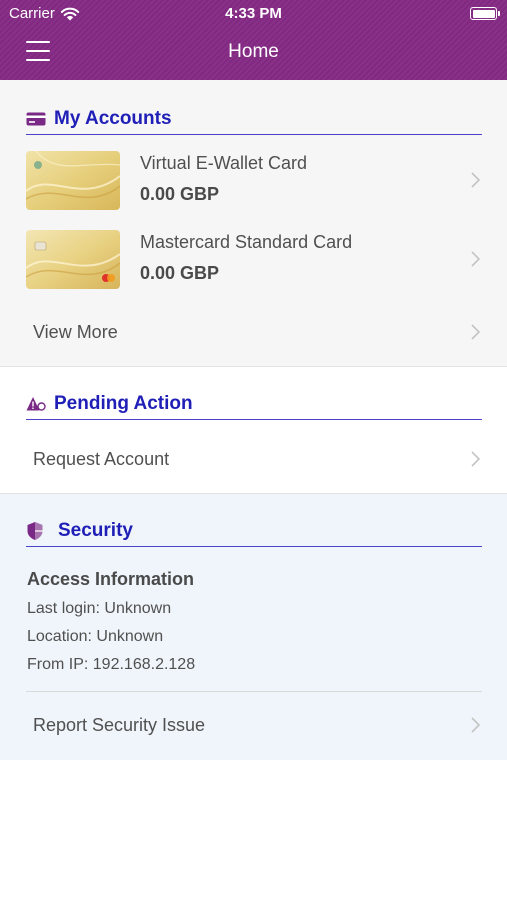  What do you see at coordinates (75, 332) in the screenshot?
I see `view-more-label: View More` at bounding box center [75, 332].